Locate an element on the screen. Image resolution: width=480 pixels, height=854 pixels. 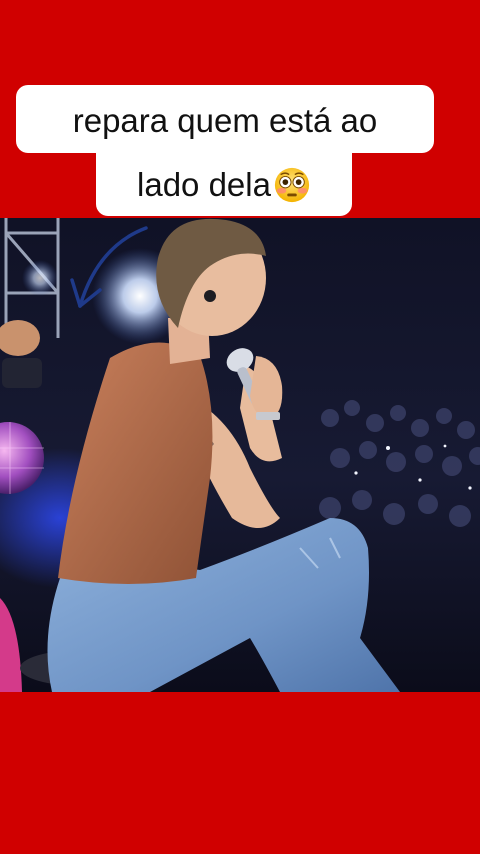
caption-line-2: lado dela is located at coordinates (224, 183).